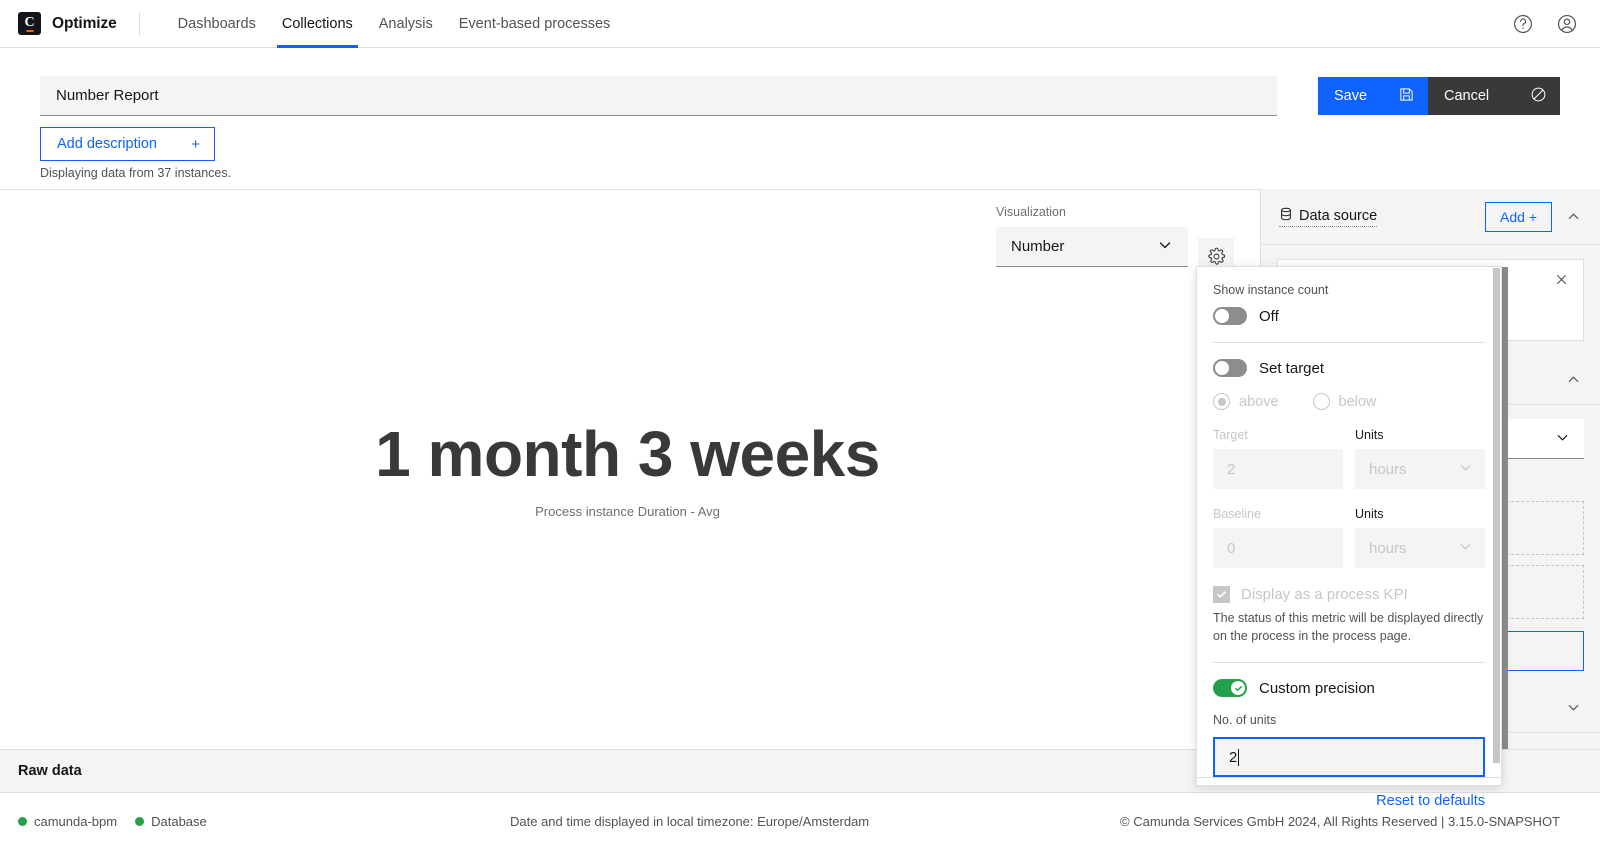 This screenshot has height=850, width=1600. I want to click on target-input, so click(1278, 469).